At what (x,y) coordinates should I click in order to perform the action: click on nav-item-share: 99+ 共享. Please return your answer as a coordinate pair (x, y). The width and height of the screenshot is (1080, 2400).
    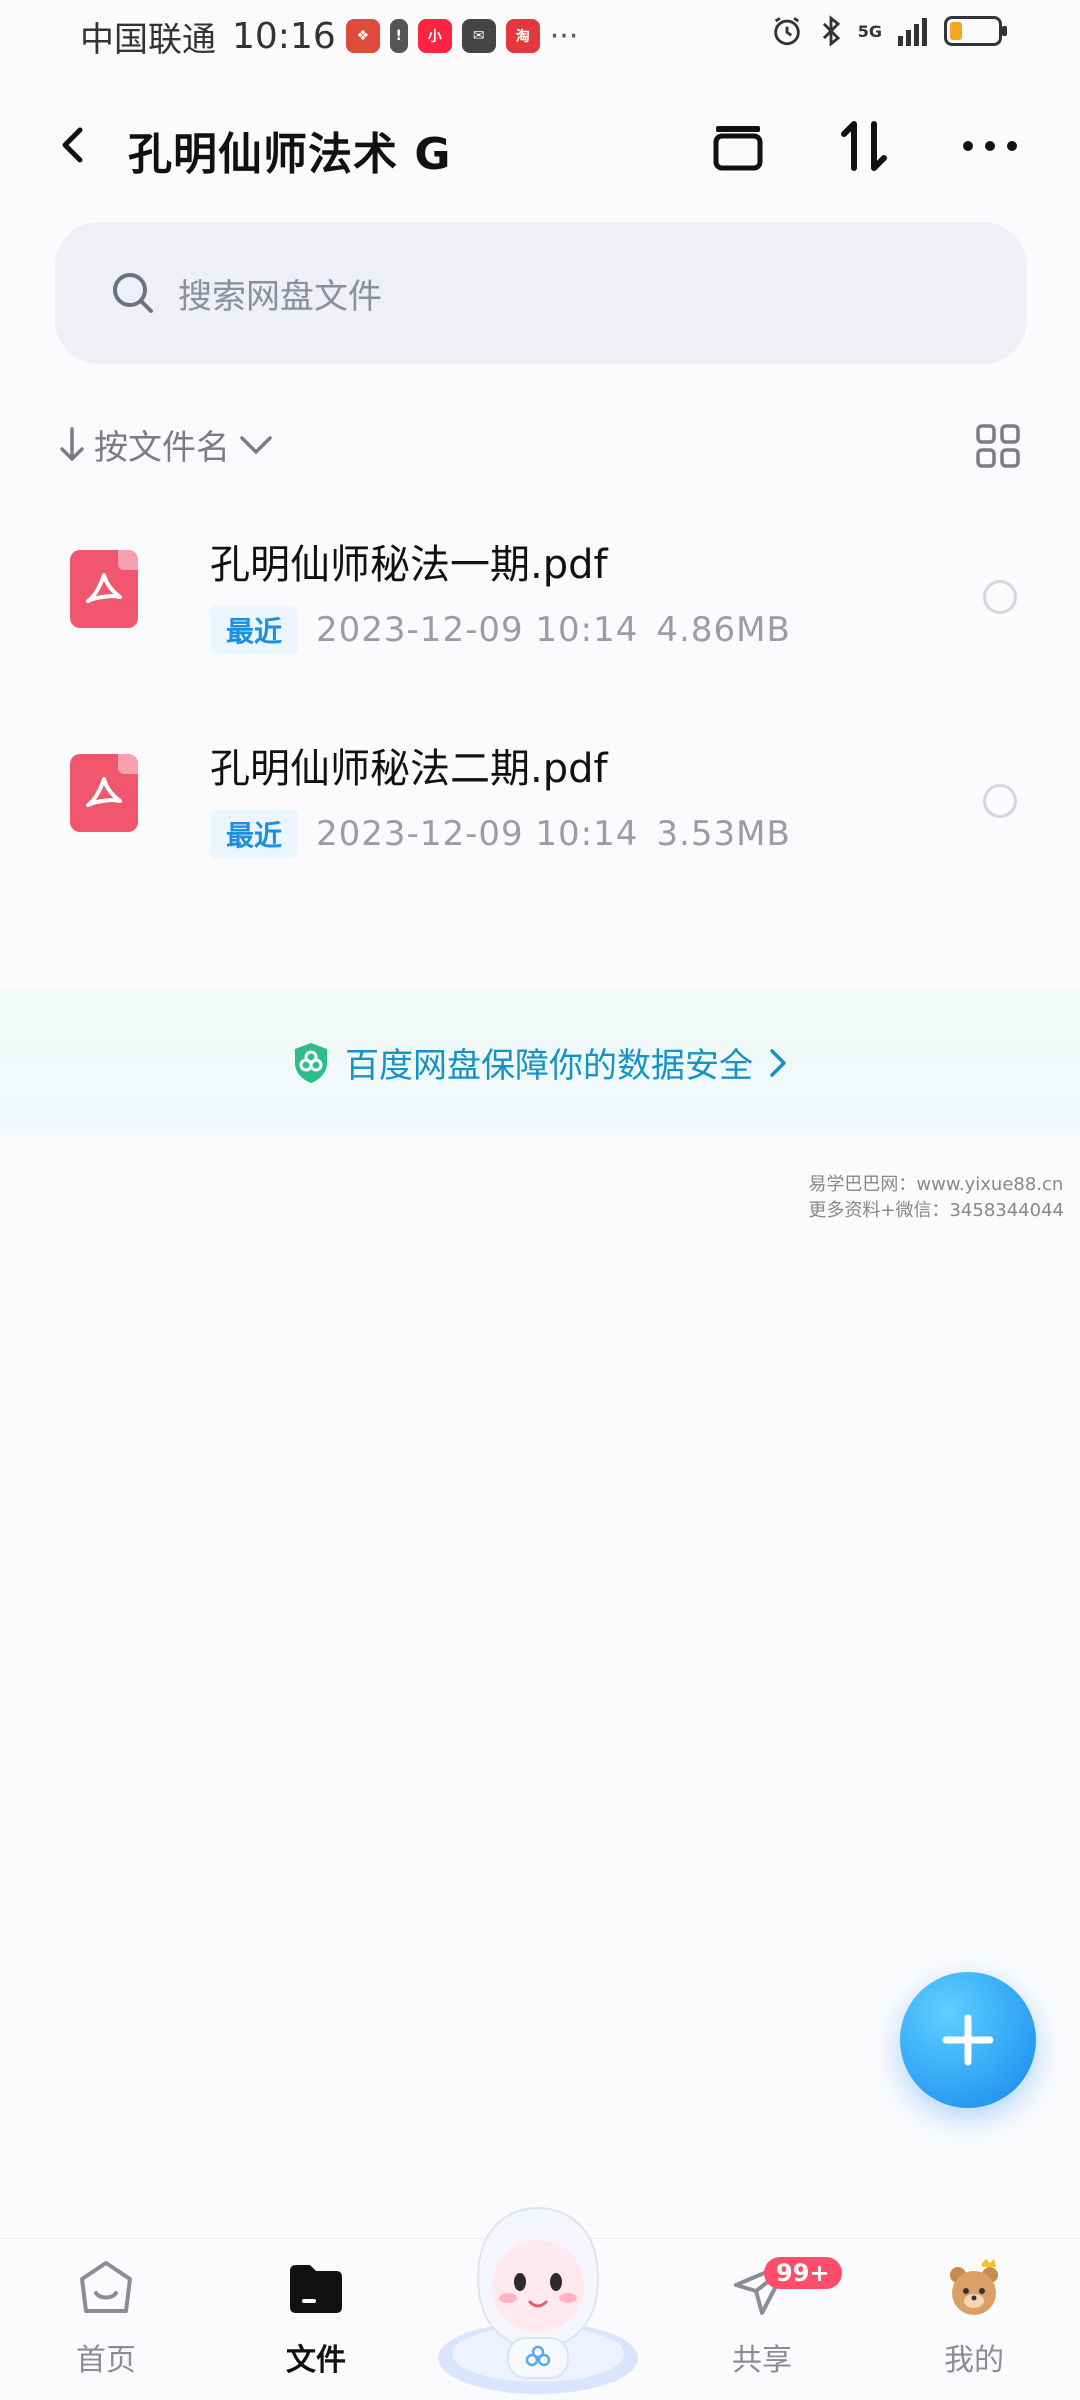
    Looking at the image, I should click on (767, 2318).